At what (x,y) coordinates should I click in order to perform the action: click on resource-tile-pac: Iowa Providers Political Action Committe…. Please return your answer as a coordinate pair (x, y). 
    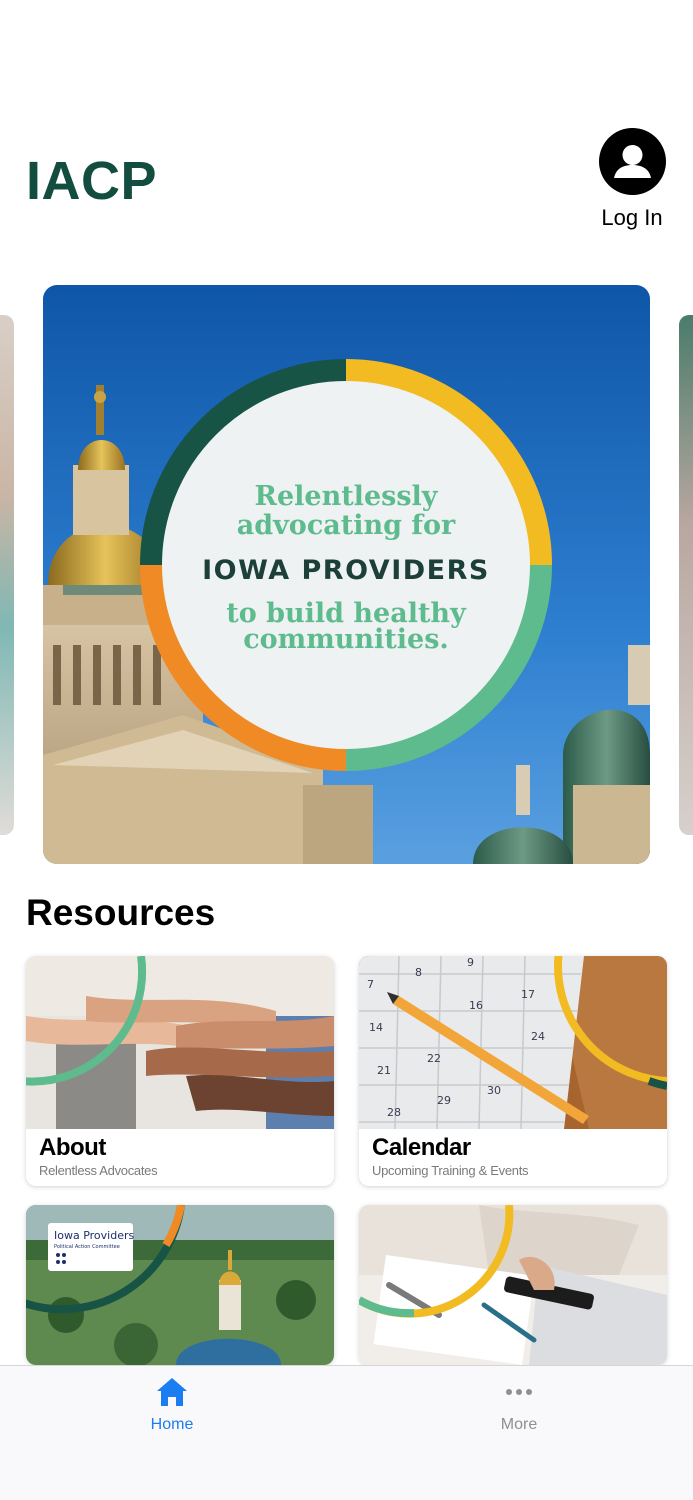
    Looking at the image, I should click on (180, 1285).